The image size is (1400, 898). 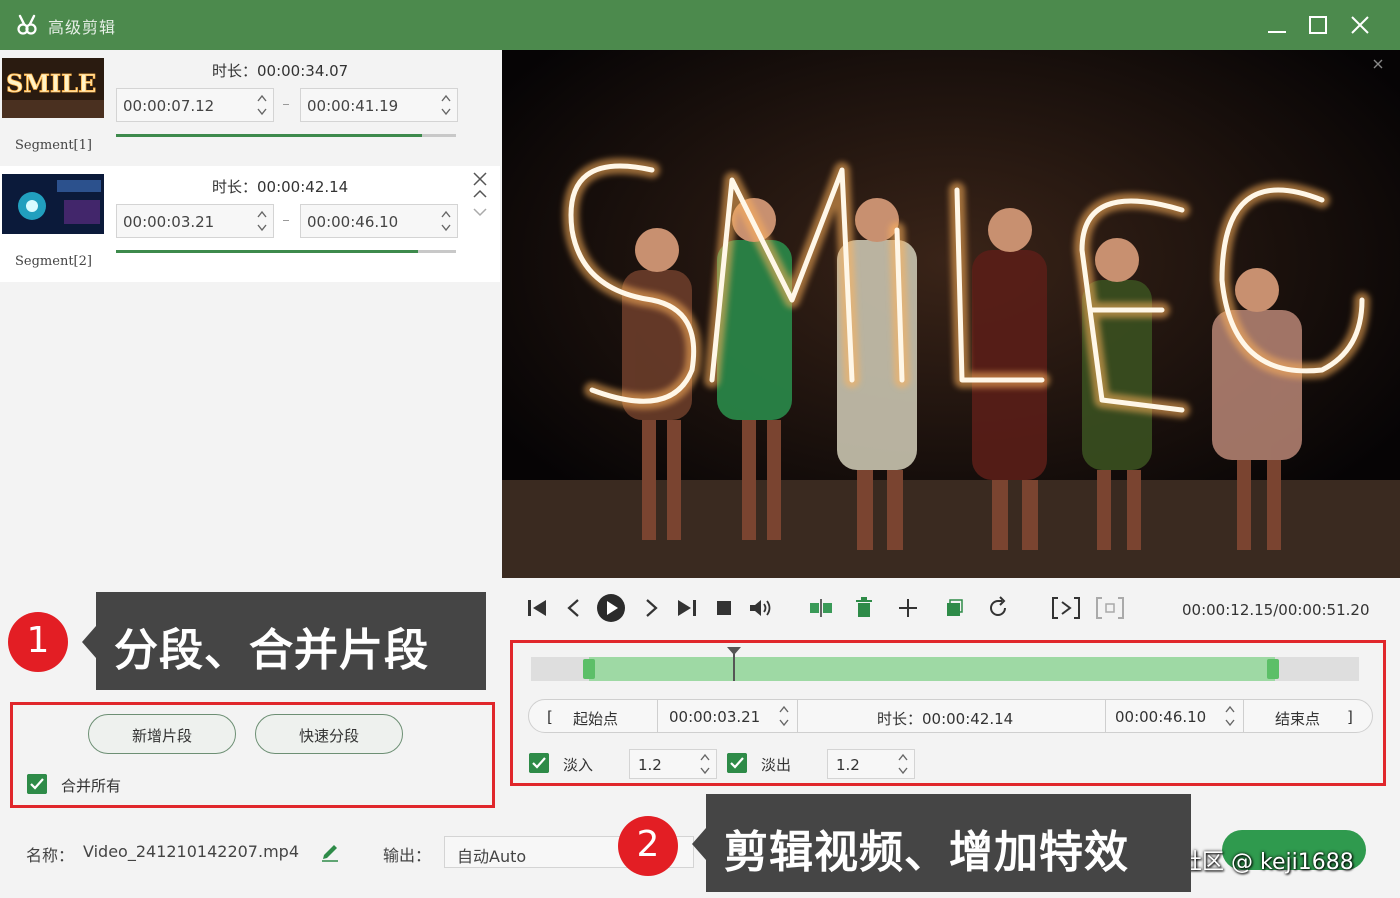 What do you see at coordinates (329, 734) in the screenshot?
I see `quick-split-button: 快速分段` at bounding box center [329, 734].